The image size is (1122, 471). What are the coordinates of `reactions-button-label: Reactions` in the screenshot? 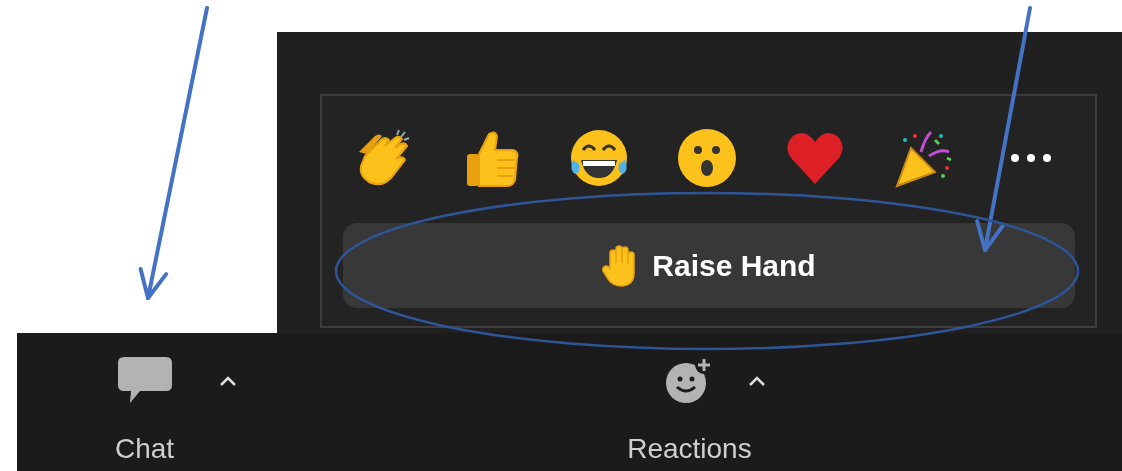 It's located at (689, 449).